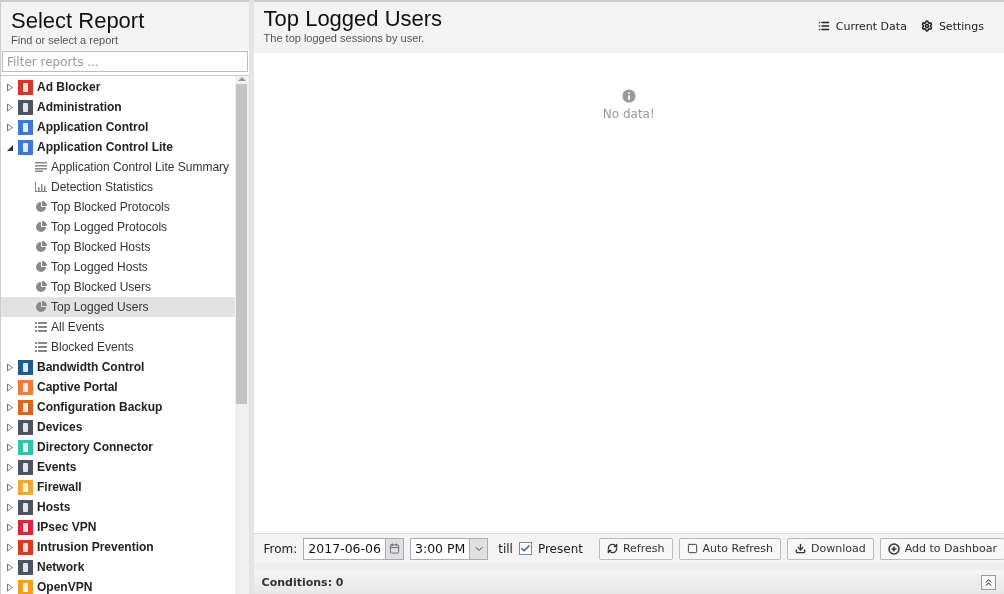  What do you see at coordinates (65, 587) in the screenshot?
I see `tree-category: OpenVPN` at bounding box center [65, 587].